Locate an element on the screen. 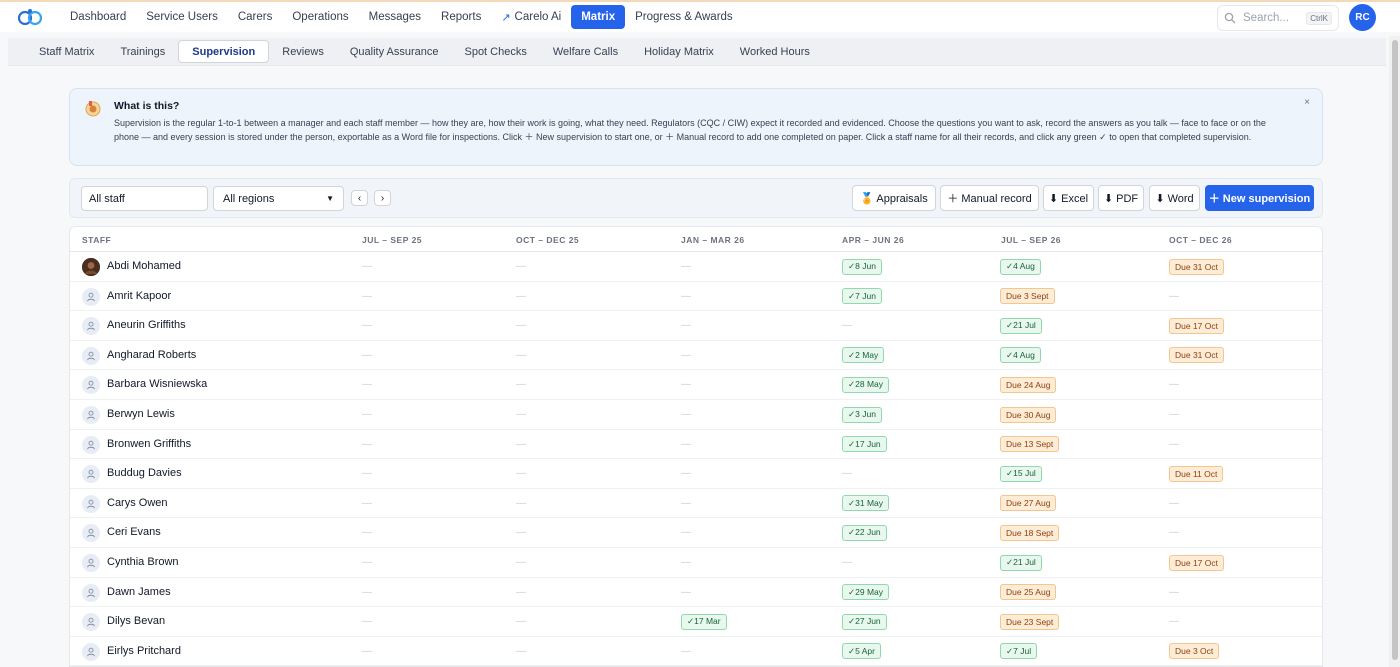 This screenshot has height=667, width=1400. staff-name-link: Ceri Evans is located at coordinates (134, 532).